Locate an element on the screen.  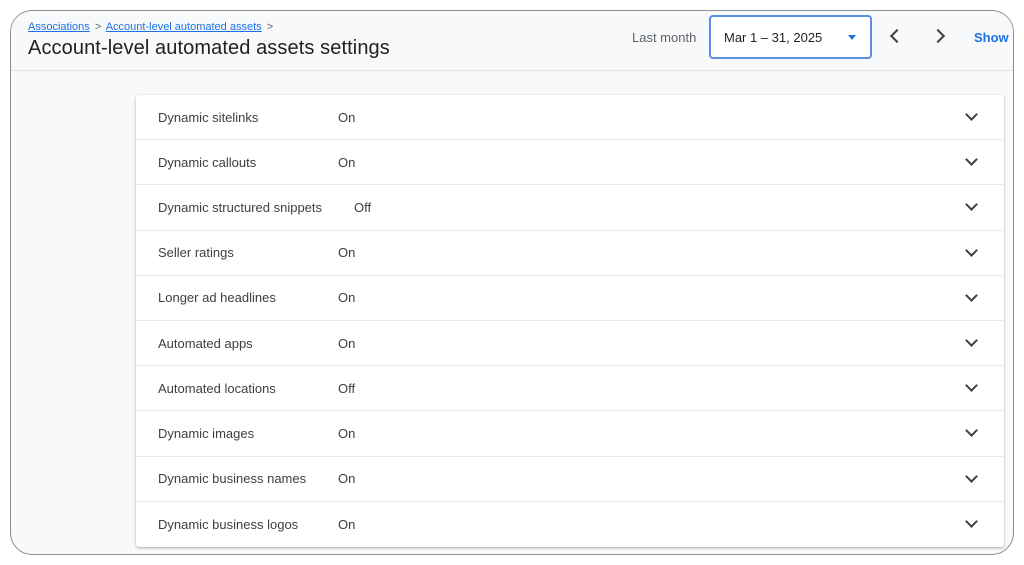
previous-period-button is located at coordinates (895, 36).